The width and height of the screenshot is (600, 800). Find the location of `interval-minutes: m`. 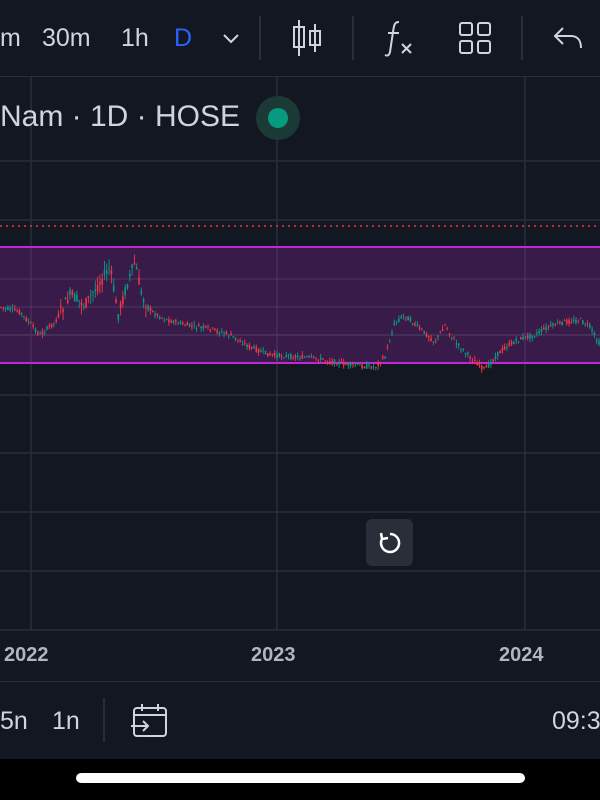

interval-minutes: m is located at coordinates (10, 38).